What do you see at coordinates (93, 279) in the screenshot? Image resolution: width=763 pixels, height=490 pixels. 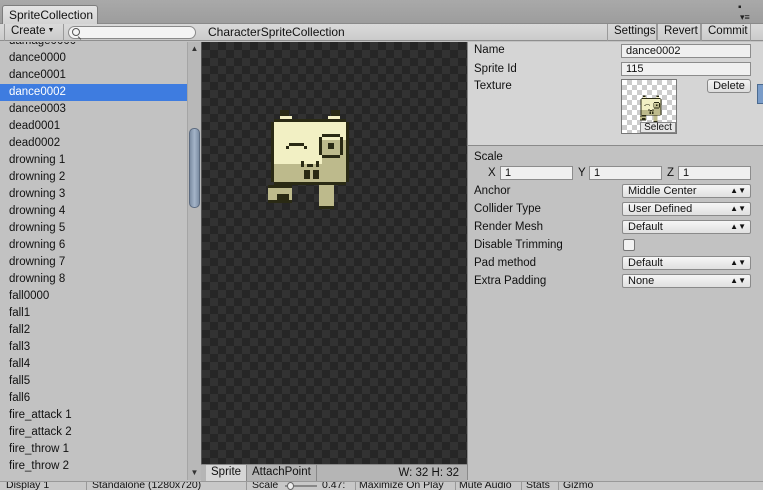 I see `sprite-list-item: drowning 8` at bounding box center [93, 279].